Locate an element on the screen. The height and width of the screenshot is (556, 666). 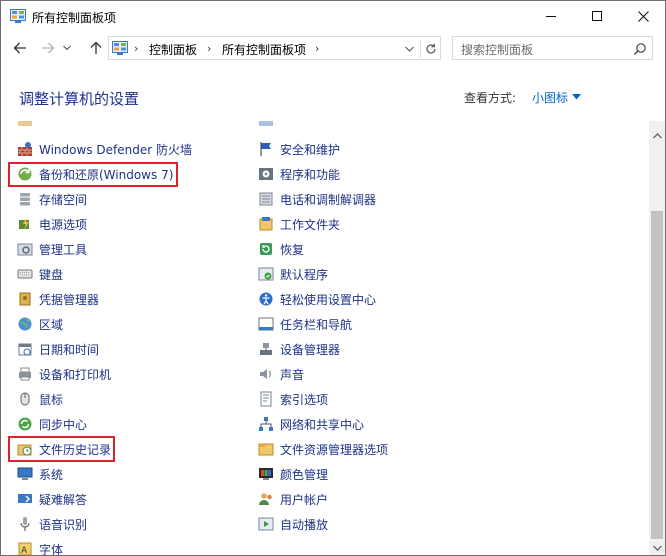
close-button is located at coordinates (642, 16).